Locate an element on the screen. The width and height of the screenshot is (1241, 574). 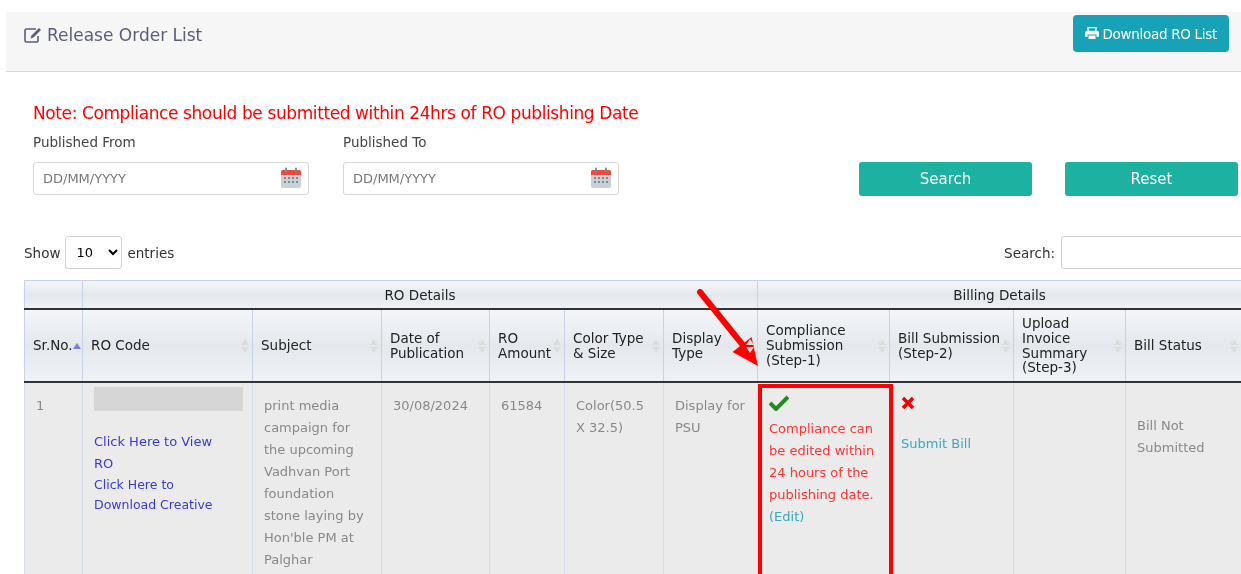
table-cell: 30/08/2024 is located at coordinates (430, 405).